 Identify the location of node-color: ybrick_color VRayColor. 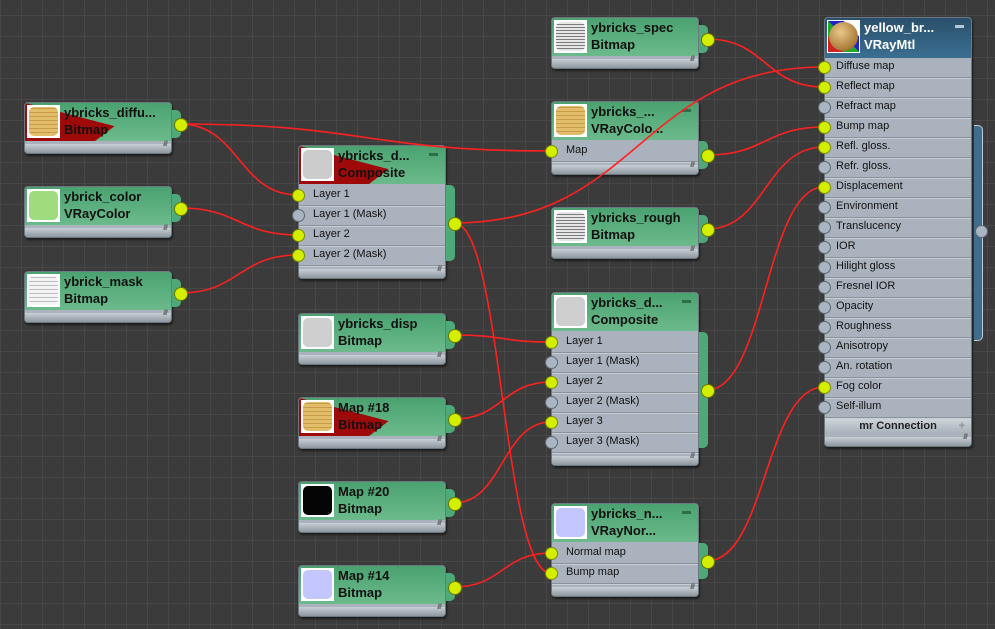
(102, 212).